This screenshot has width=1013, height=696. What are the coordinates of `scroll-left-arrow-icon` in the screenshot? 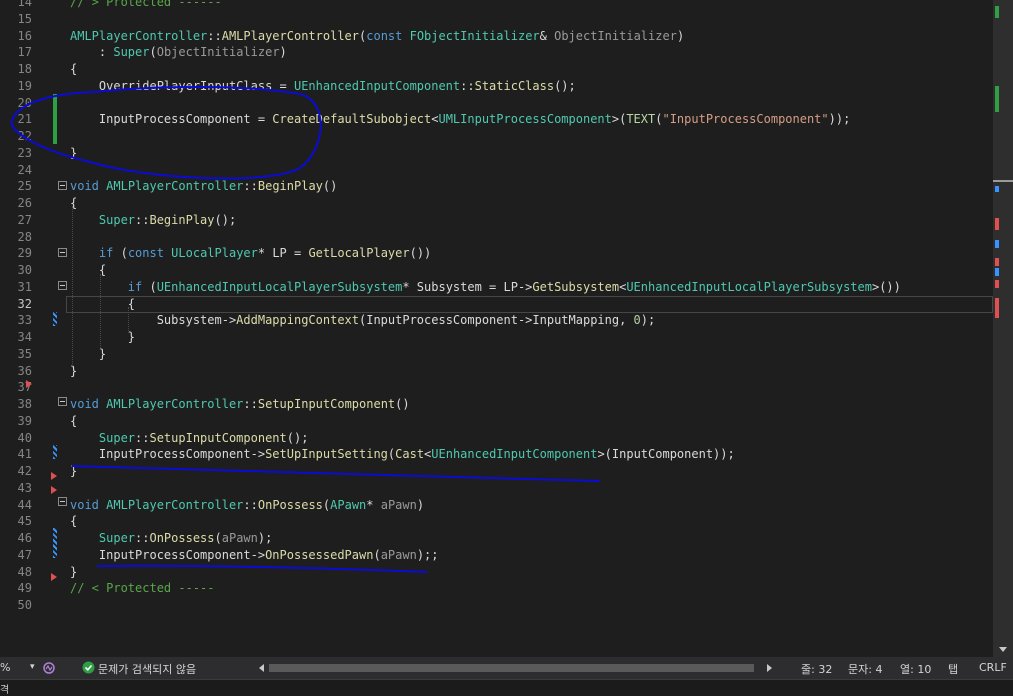 It's located at (261, 668).